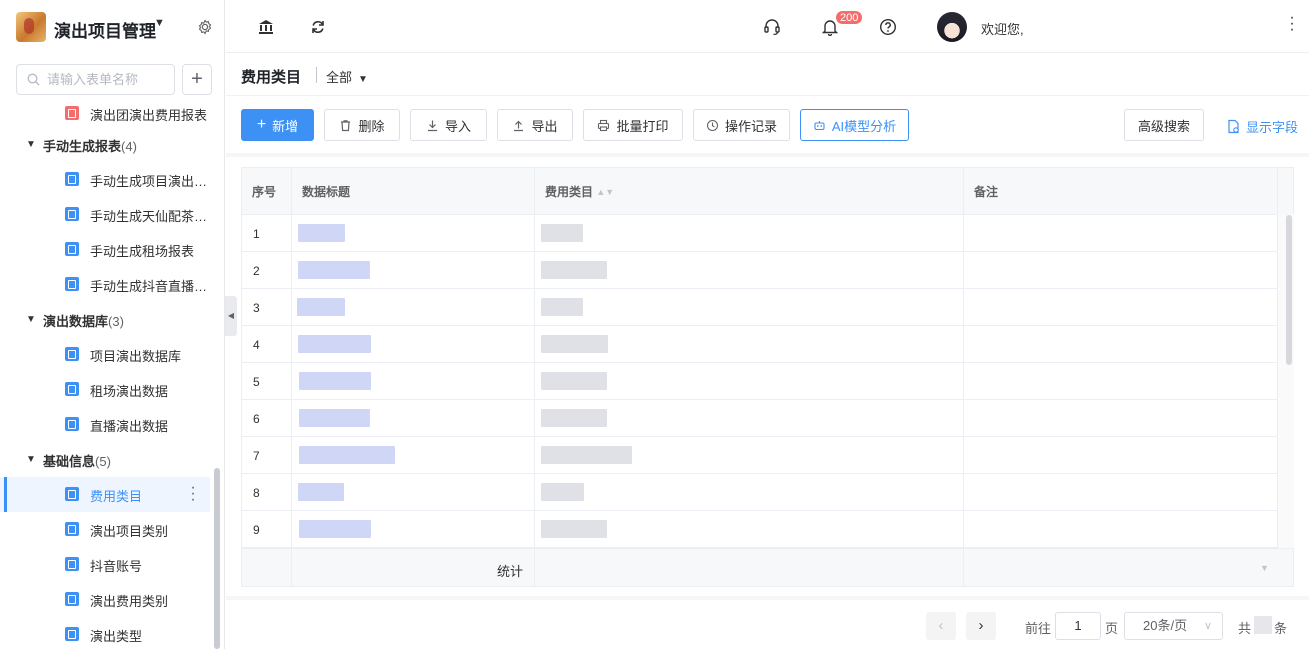 This screenshot has height=649, width=1309. Describe the element at coordinates (316, 75) in the screenshot. I see `title-divider` at that location.